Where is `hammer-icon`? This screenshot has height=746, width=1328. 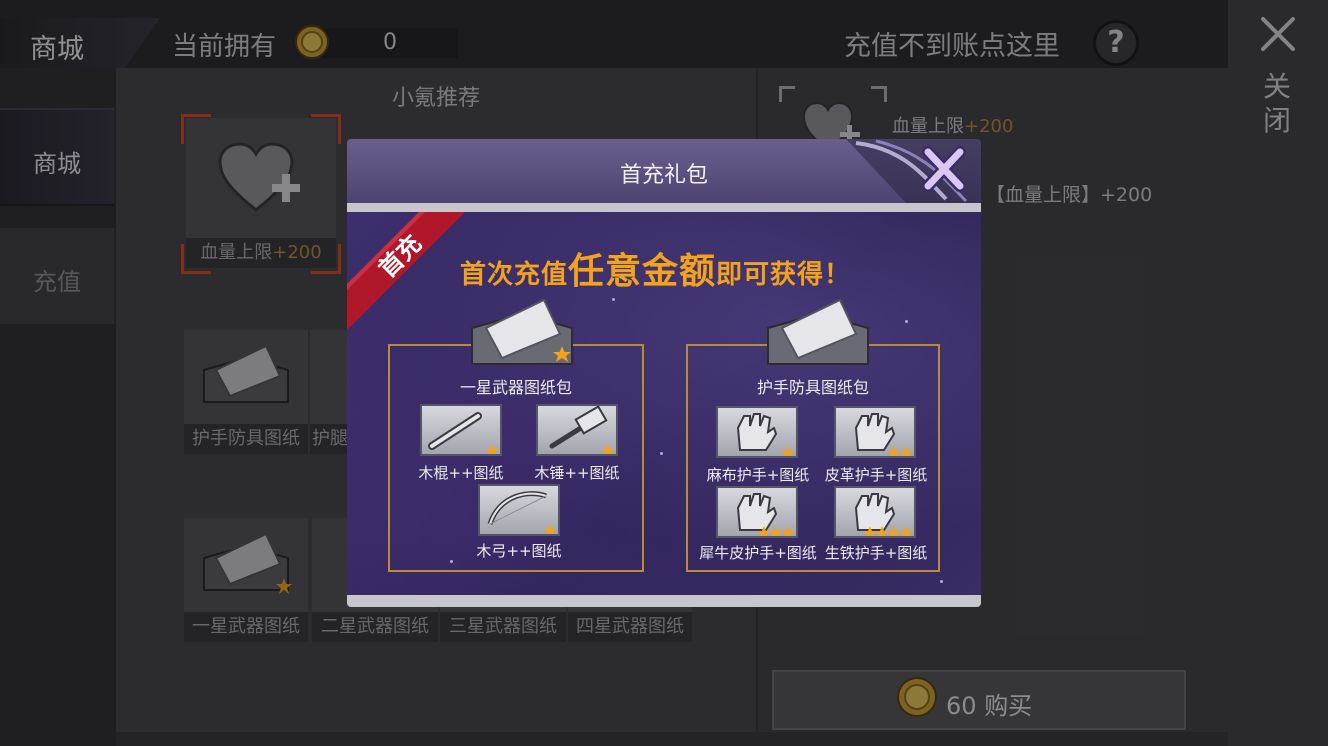
hammer-icon is located at coordinates (582, 430).